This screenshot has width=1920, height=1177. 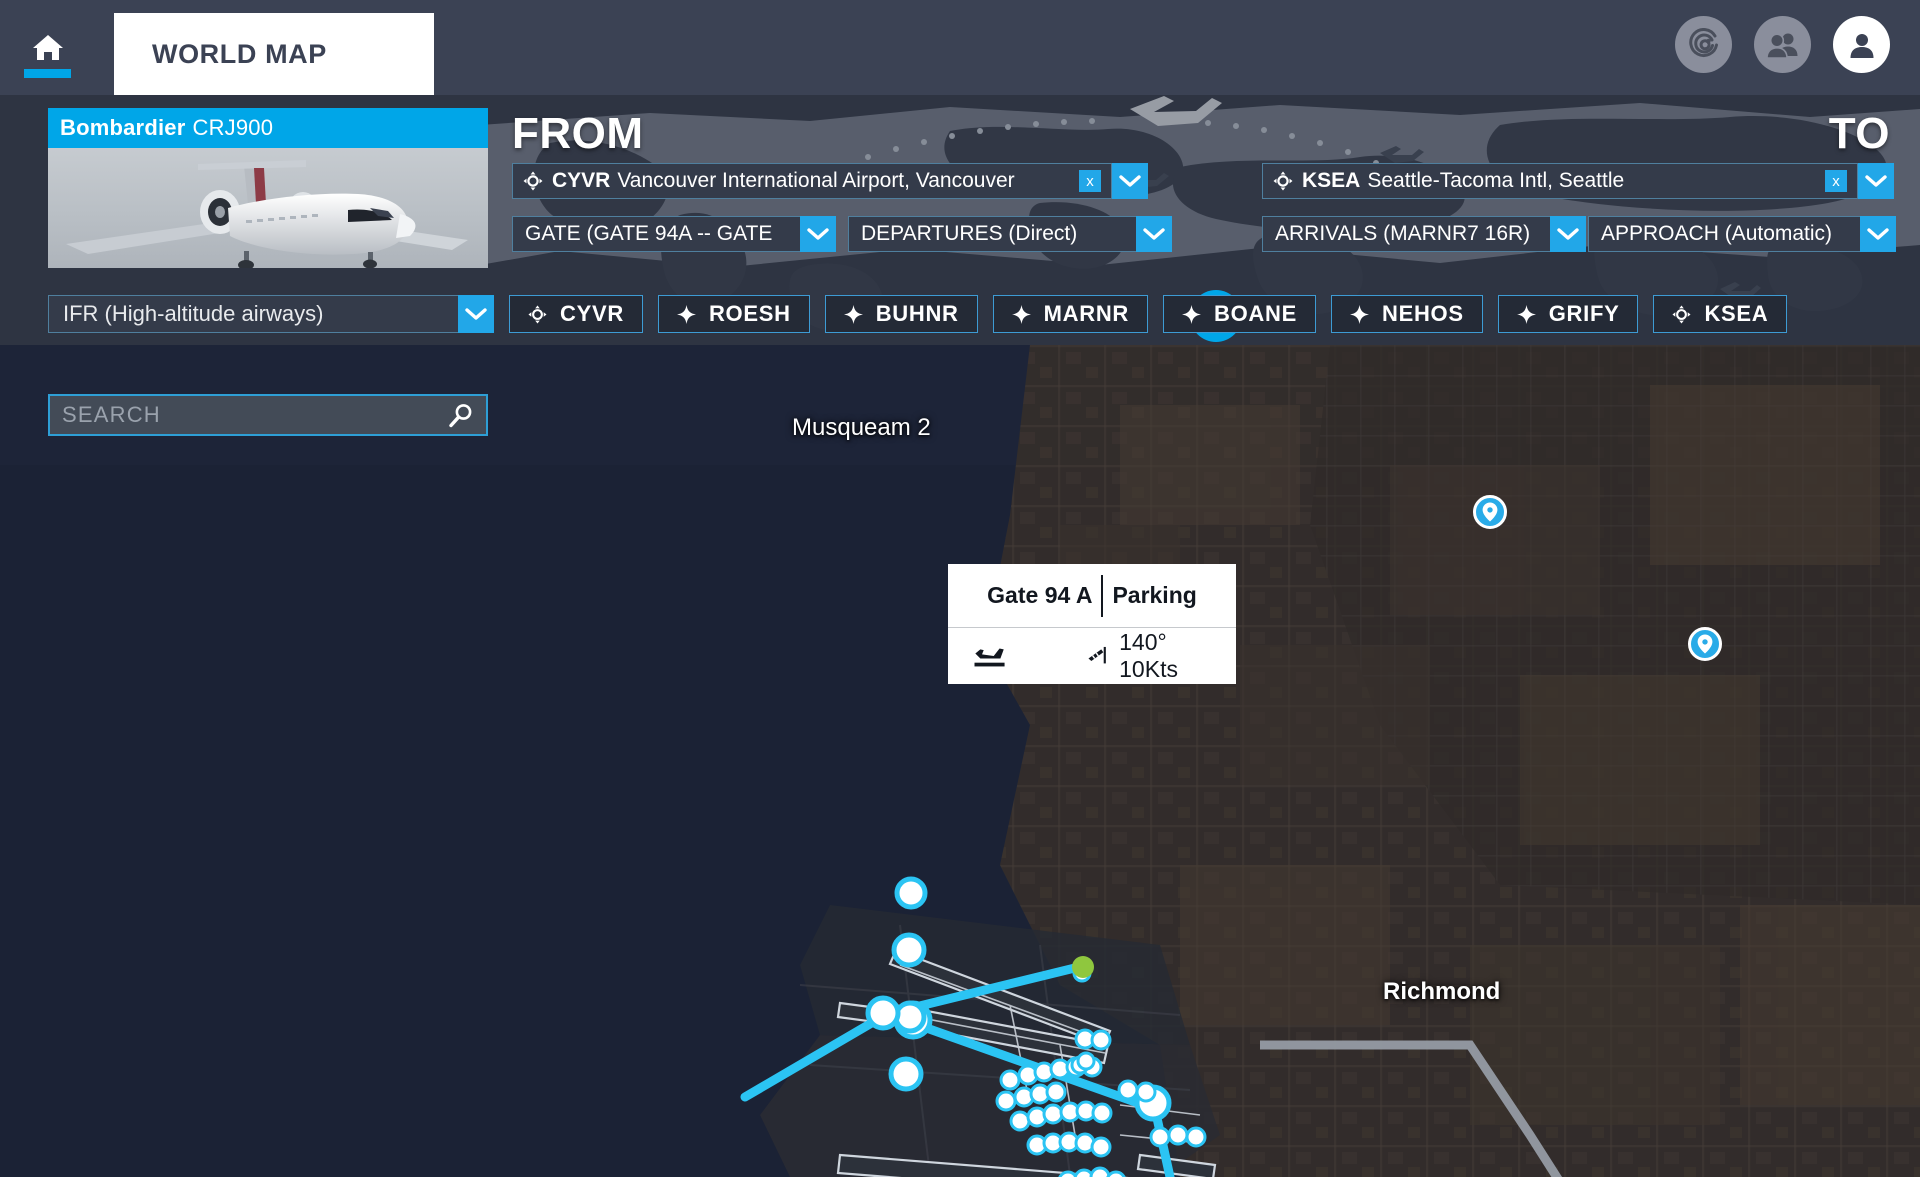 I want to click on to-label: TO, so click(x=1859, y=133).